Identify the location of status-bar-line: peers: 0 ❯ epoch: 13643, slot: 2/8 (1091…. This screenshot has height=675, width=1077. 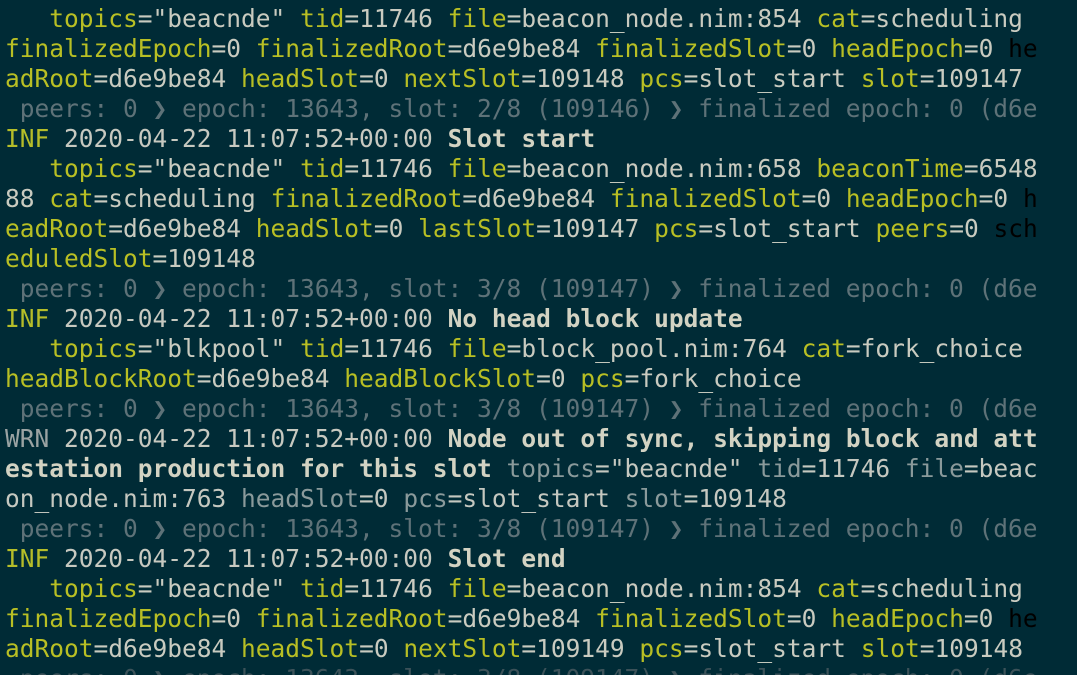
(521, 108).